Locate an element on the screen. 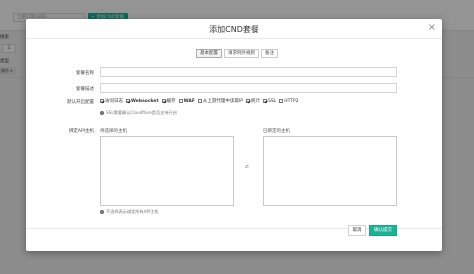 The height and width of the screenshot is (274, 474). option-label: 访问日志 is located at coordinates (114, 101).